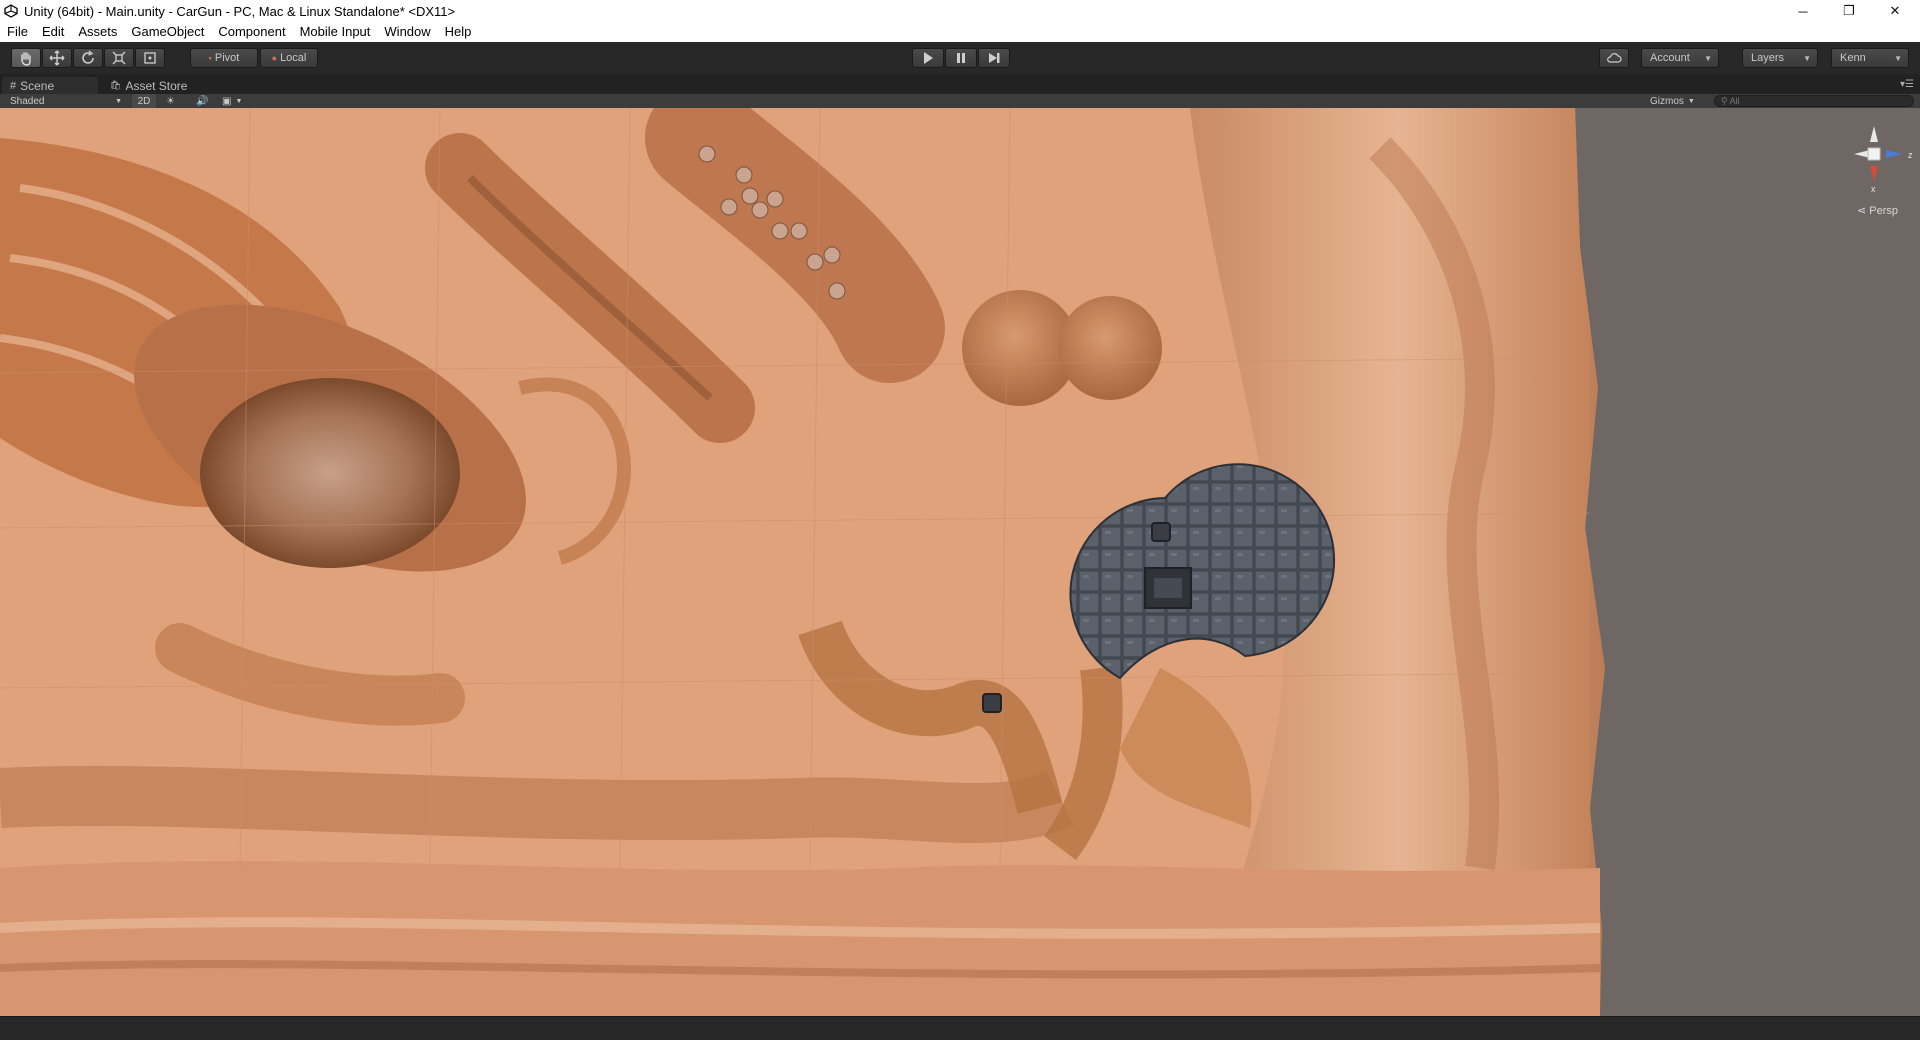 The image size is (1920, 1040). I want to click on local-icon: ●, so click(274, 58).